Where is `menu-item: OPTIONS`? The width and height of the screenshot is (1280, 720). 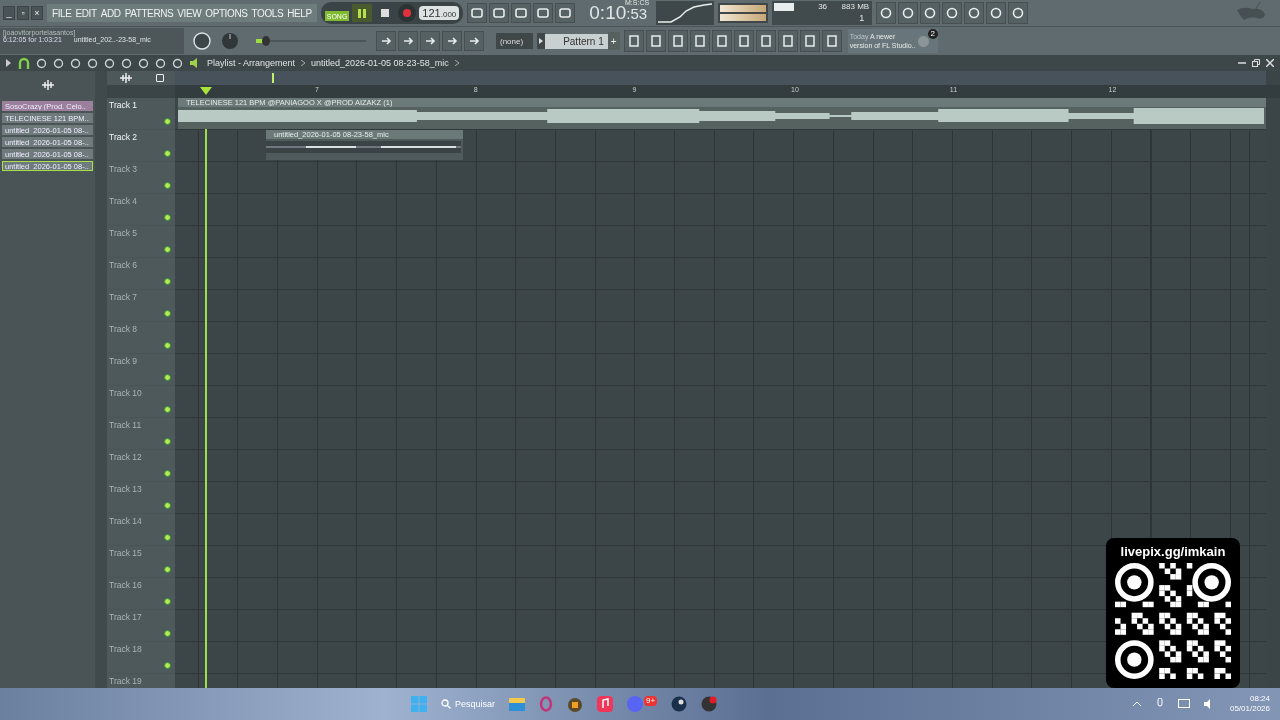 menu-item: OPTIONS is located at coordinates (226, 13).